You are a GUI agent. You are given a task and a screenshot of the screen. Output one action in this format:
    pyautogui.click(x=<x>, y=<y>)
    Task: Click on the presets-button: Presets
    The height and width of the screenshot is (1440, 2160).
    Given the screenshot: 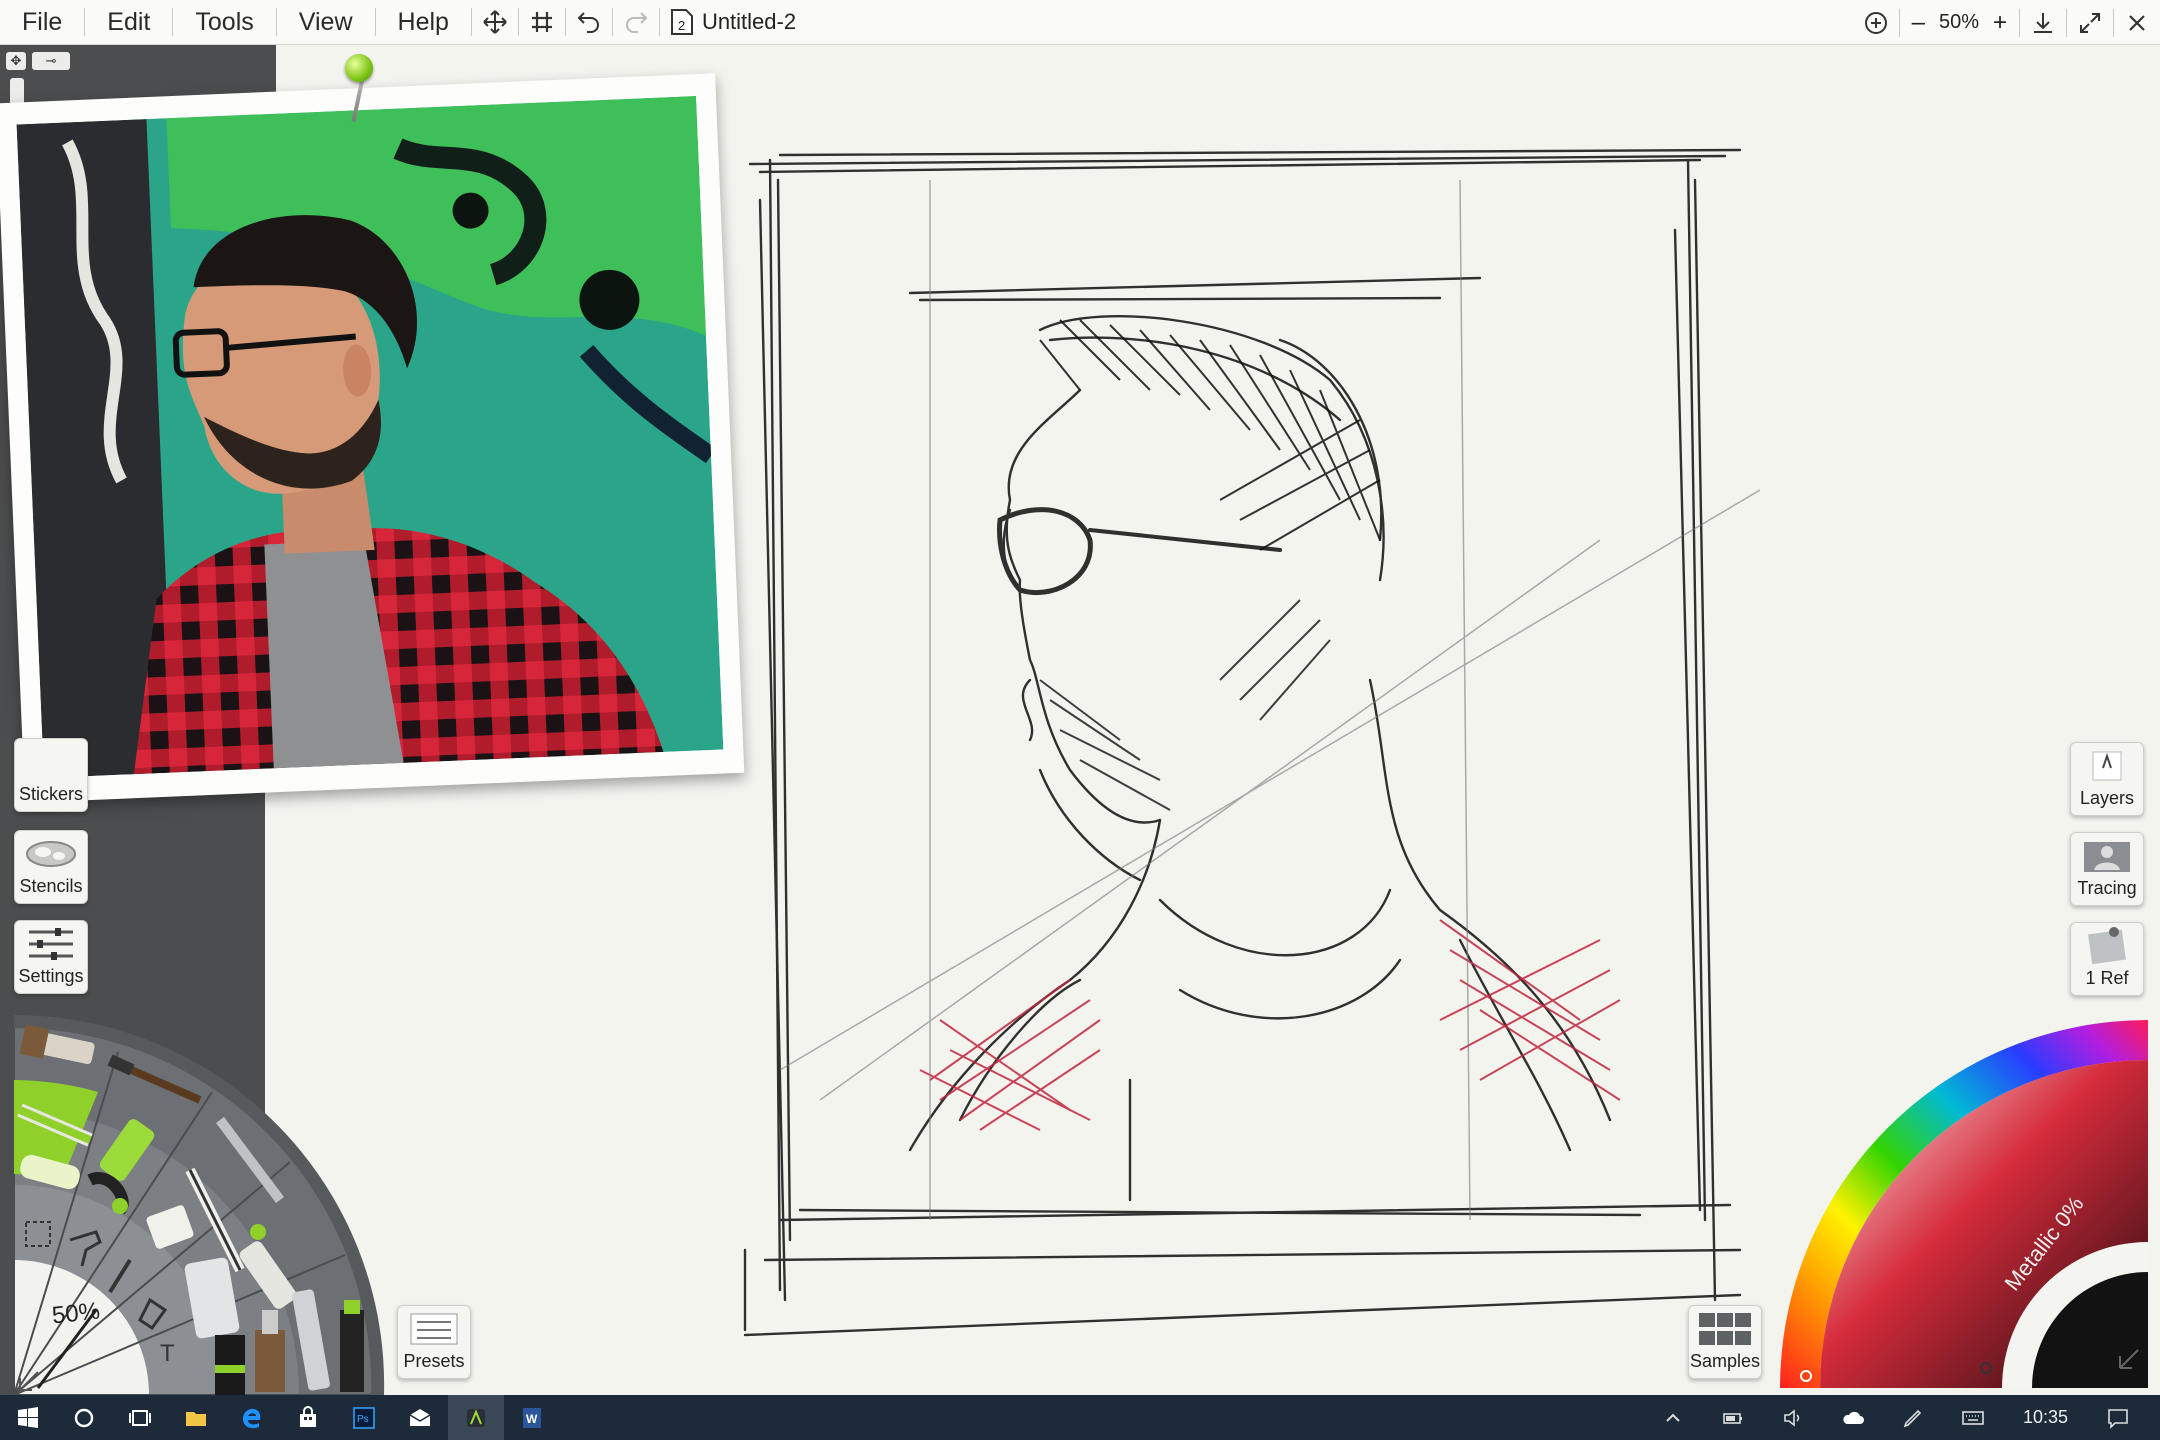 What is the action you would take?
    pyautogui.click(x=434, y=1342)
    